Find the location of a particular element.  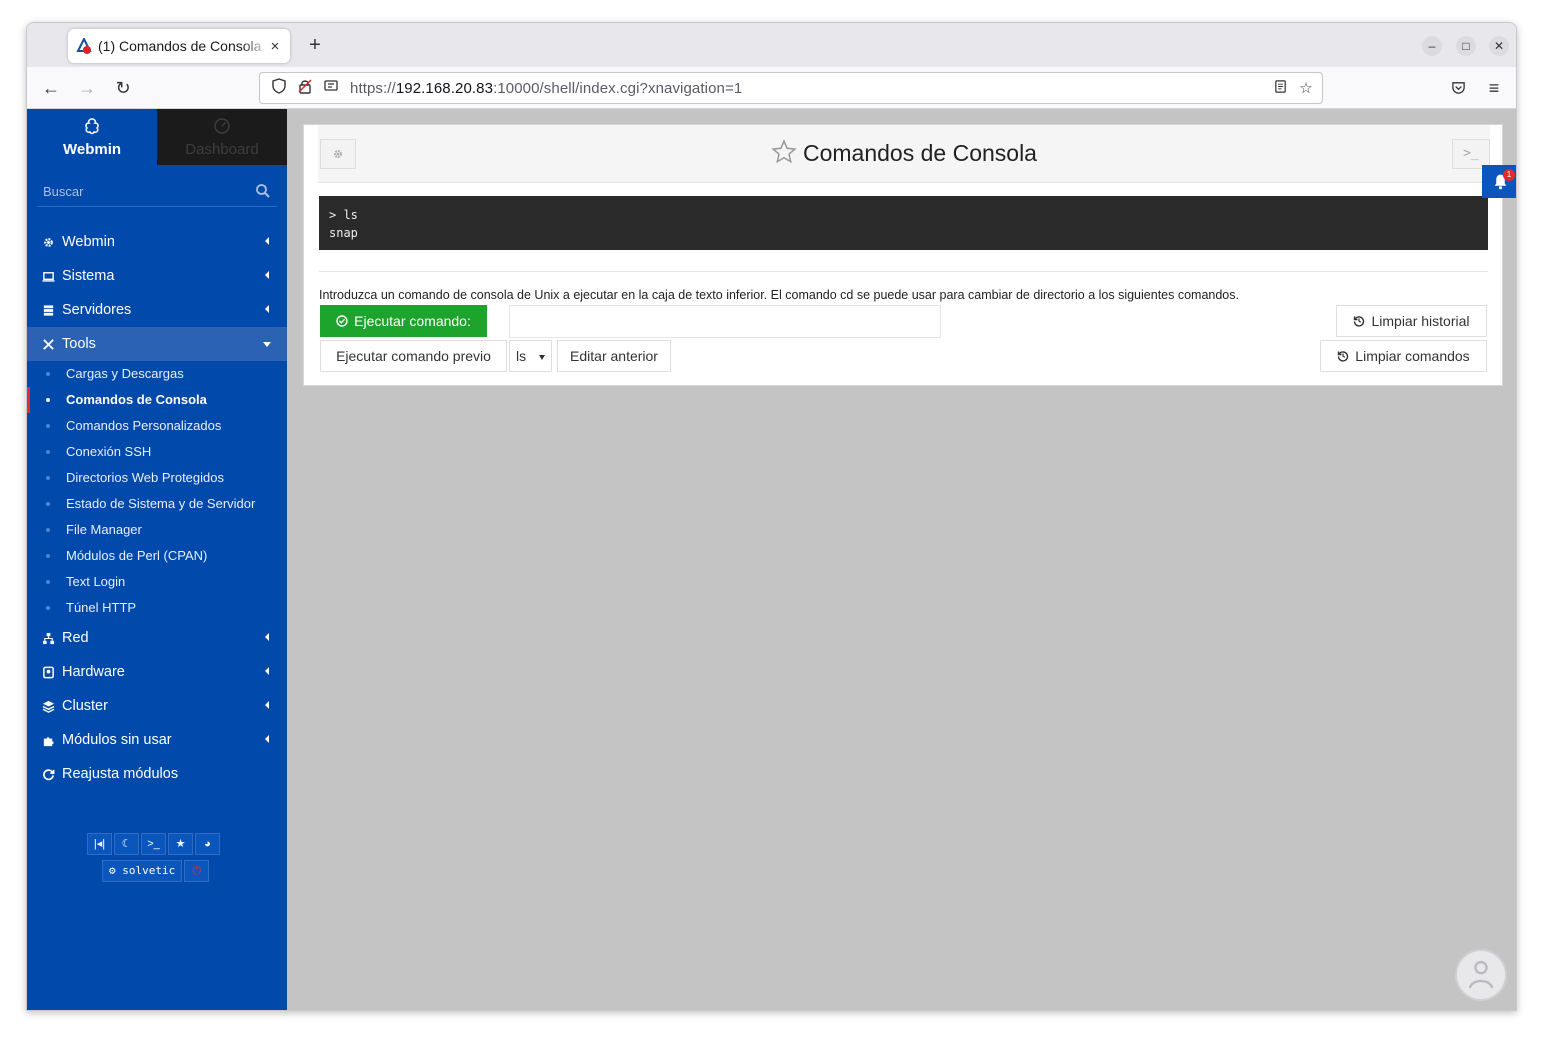

sidebar-item-modulos-sin-usar: Módulos sin usar is located at coordinates (157, 740).